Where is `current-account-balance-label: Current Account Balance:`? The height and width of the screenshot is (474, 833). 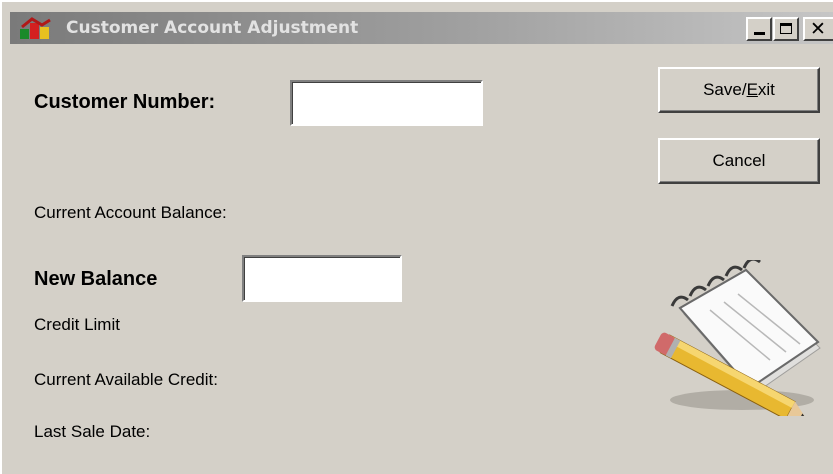
current-account-balance-label: Current Account Balance: is located at coordinates (130, 212).